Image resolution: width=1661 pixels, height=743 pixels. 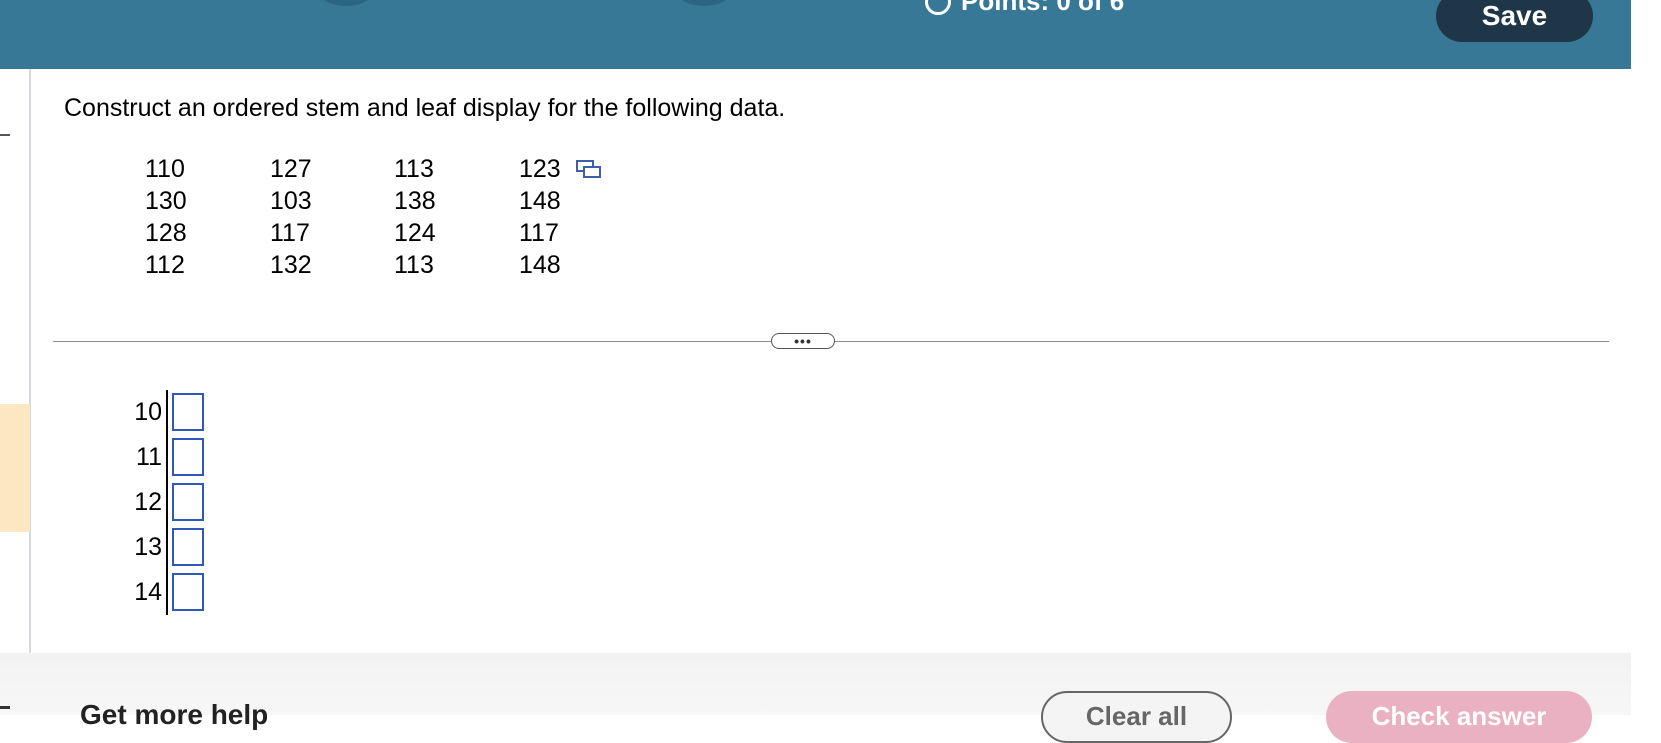 What do you see at coordinates (362, 201) in the screenshot?
I see `table-row: 130 103 138 148` at bounding box center [362, 201].